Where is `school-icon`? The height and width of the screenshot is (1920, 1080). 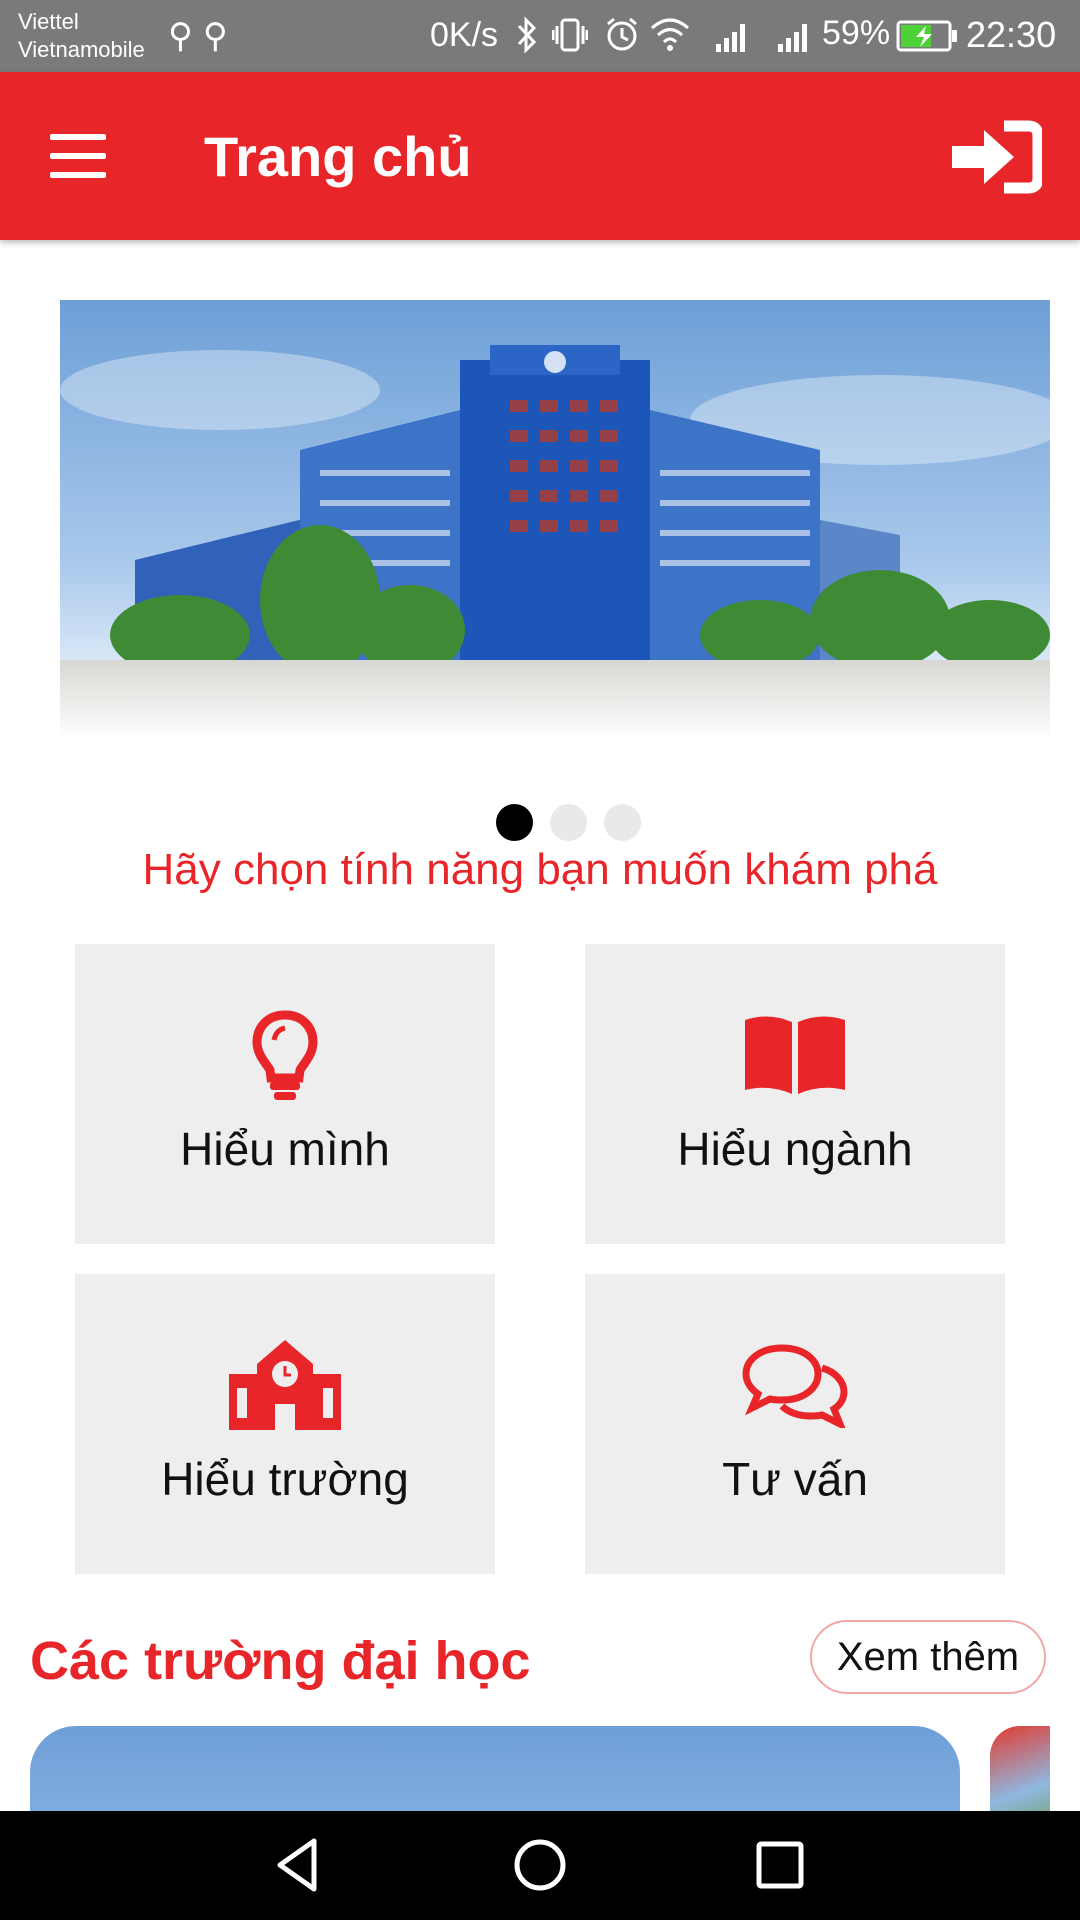 school-icon is located at coordinates (285, 1385).